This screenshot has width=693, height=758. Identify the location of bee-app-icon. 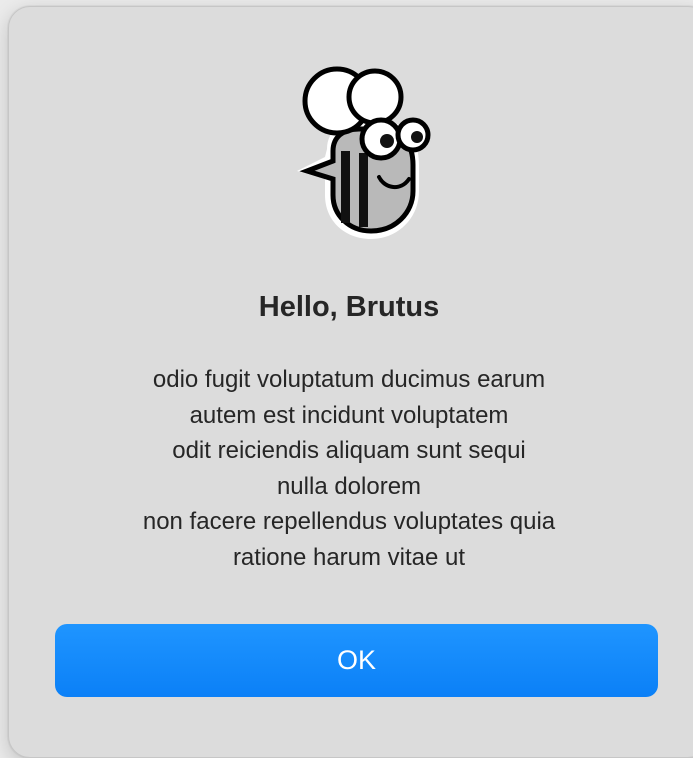
(364, 152).